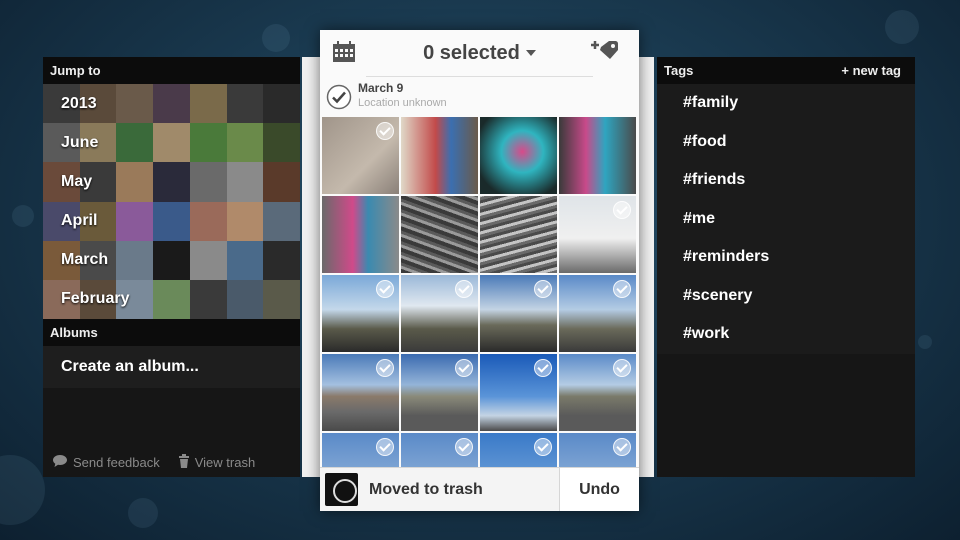 The height and width of the screenshot is (540, 960). I want to click on albums-heading: Albums, so click(171, 332).